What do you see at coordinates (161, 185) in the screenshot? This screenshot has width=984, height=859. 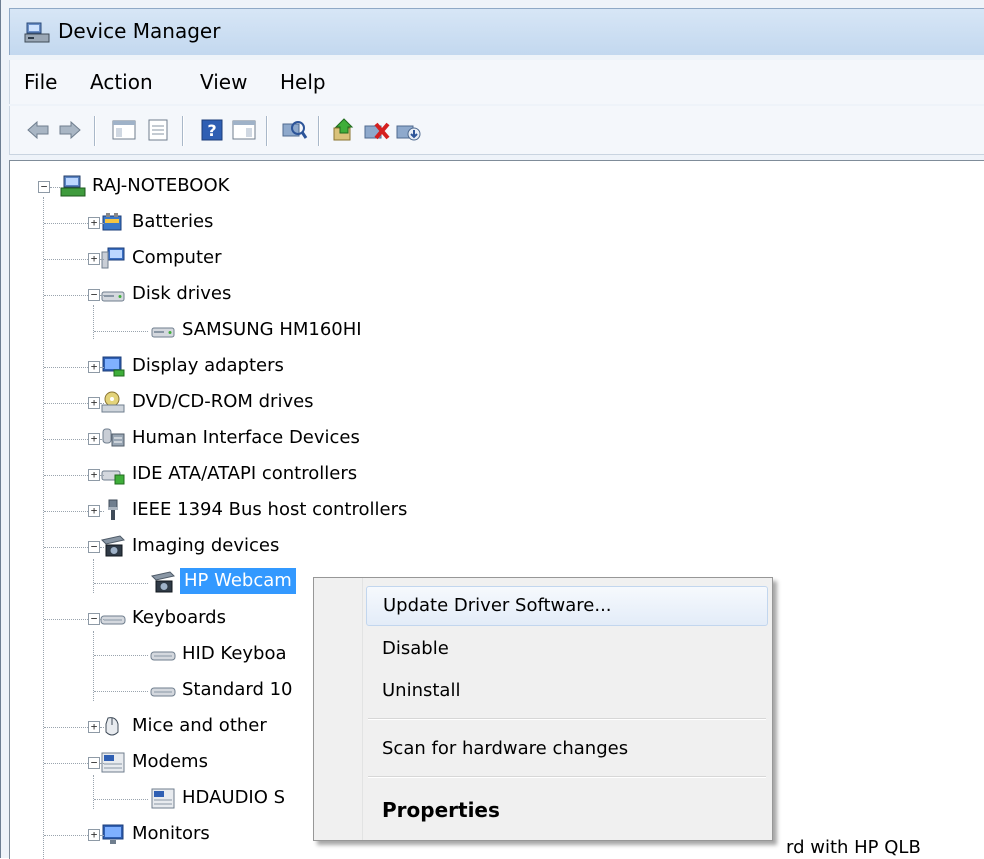 I see `tree-root-label: RAJ-NOTEBOOK` at bounding box center [161, 185].